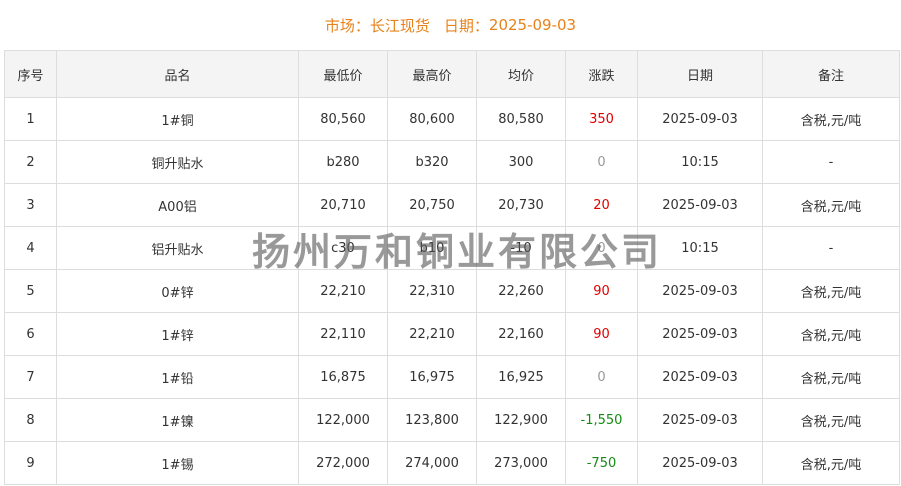  I want to click on col-header-no: 序号, so click(30, 74).